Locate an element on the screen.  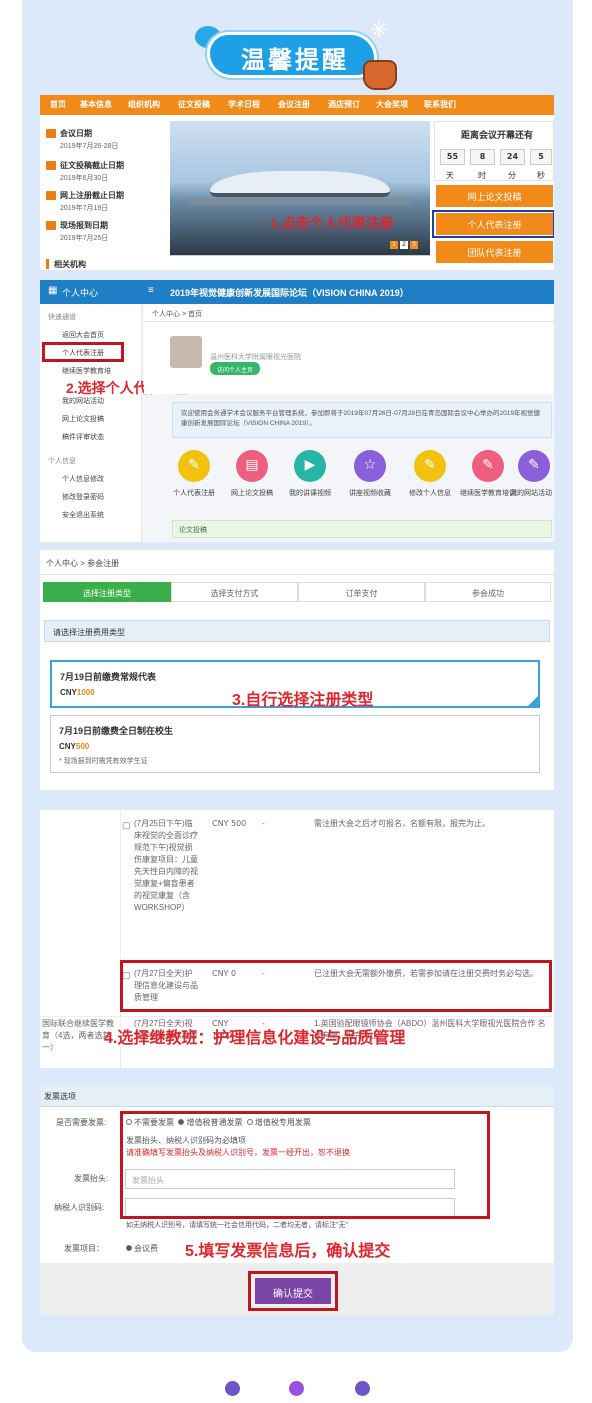
nav-item: 酒店预订 is located at coordinates (344, 104).